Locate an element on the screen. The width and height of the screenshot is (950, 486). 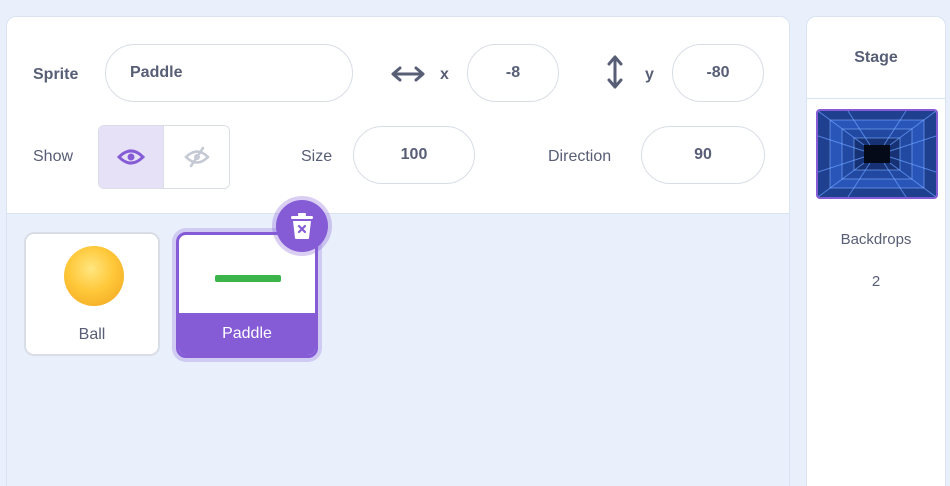
x-position-input: -8 is located at coordinates (513, 73).